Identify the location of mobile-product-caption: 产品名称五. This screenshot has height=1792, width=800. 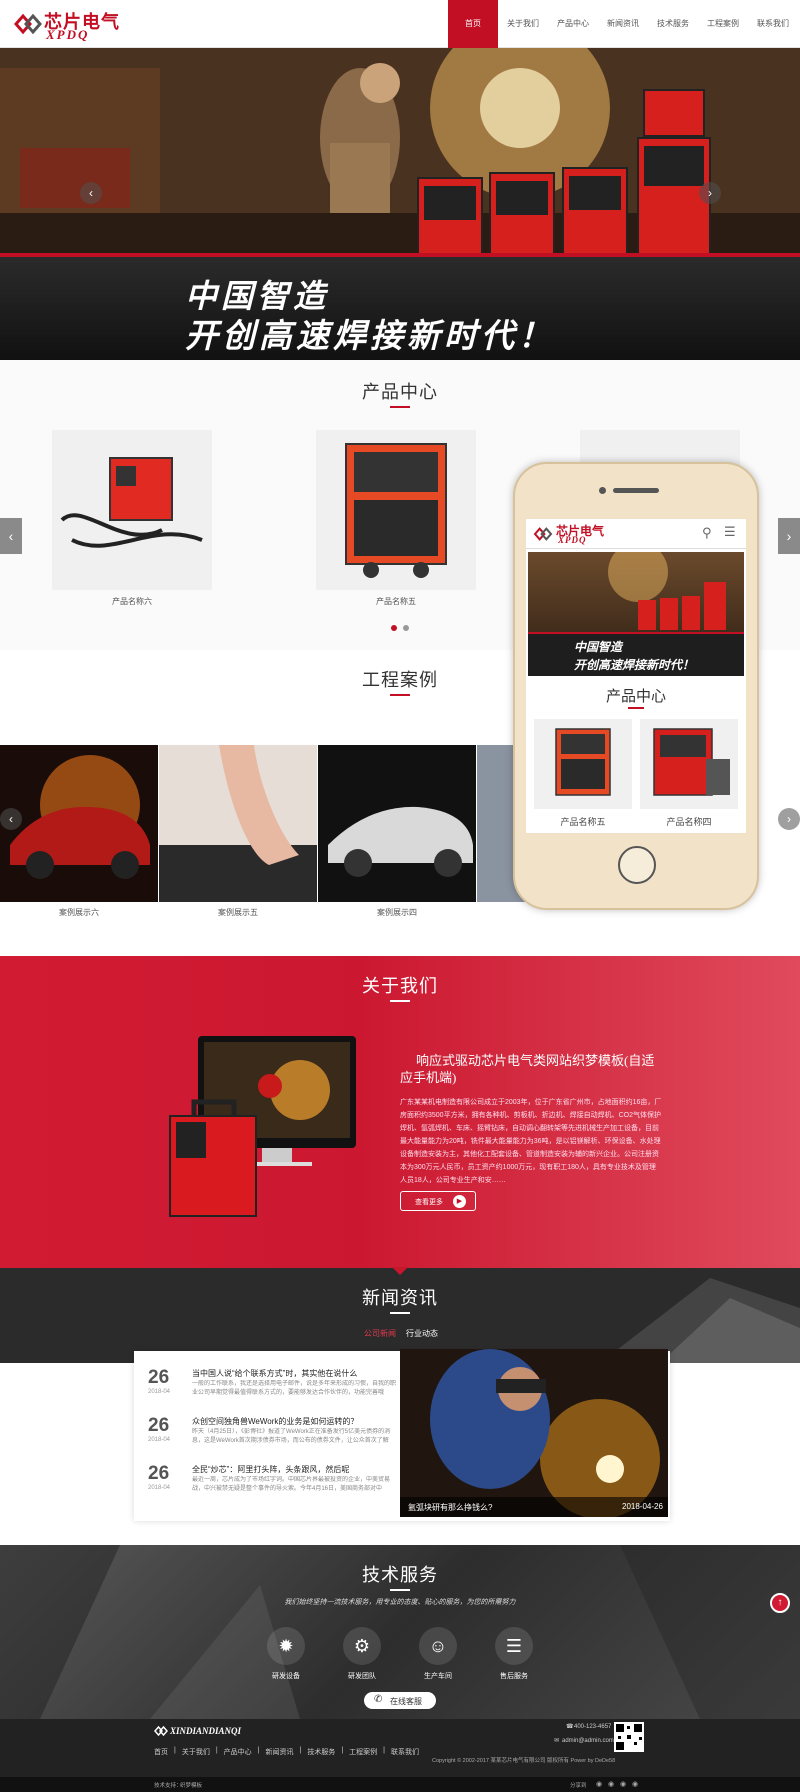
(583, 821).